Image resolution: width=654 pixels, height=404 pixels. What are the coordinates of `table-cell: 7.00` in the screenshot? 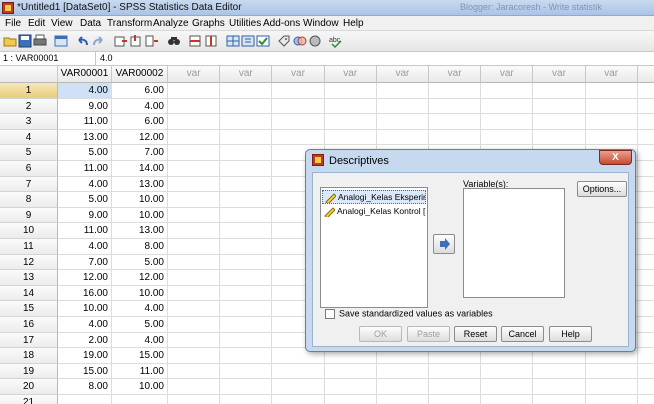 It's located at (140, 153).